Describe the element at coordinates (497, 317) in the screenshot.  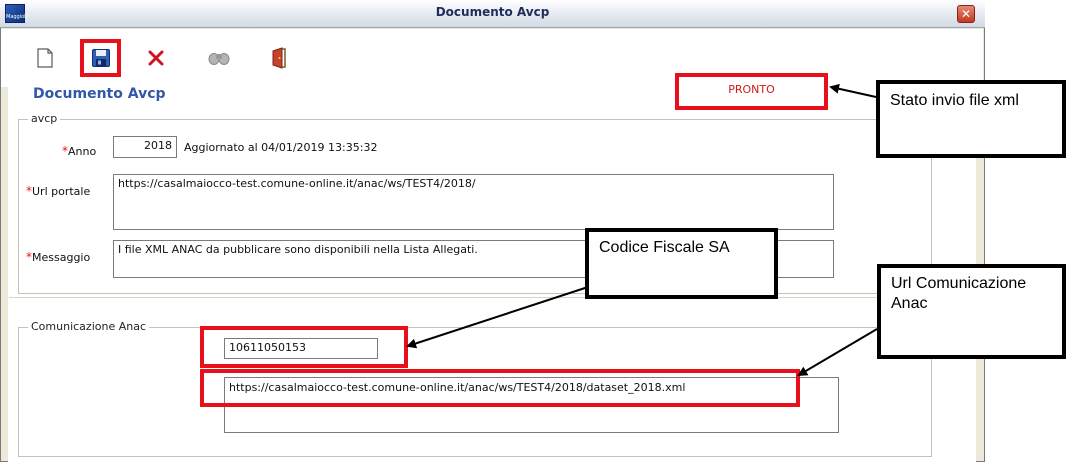
I see `arrow-codice` at that location.